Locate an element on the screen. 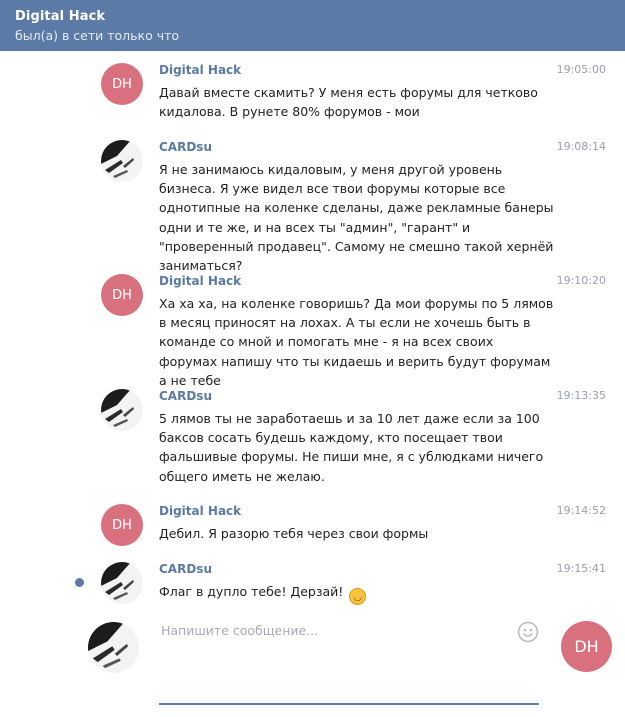 The image size is (625, 717). message-text: Дебил. Я разорю тебя через свои формы is located at coordinates (294, 533).